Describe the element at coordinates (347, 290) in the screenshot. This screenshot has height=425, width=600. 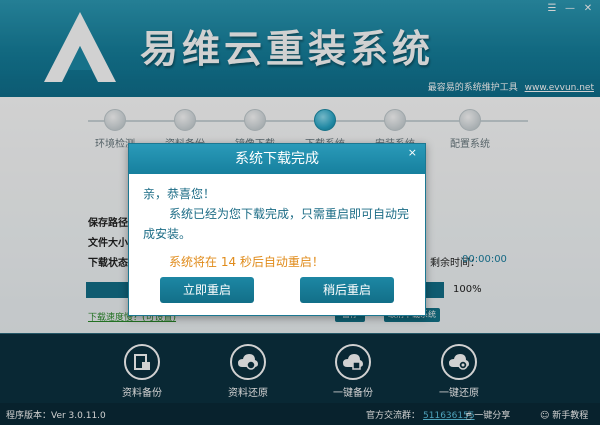
I see `restart-later-button: 稍后重启` at that location.